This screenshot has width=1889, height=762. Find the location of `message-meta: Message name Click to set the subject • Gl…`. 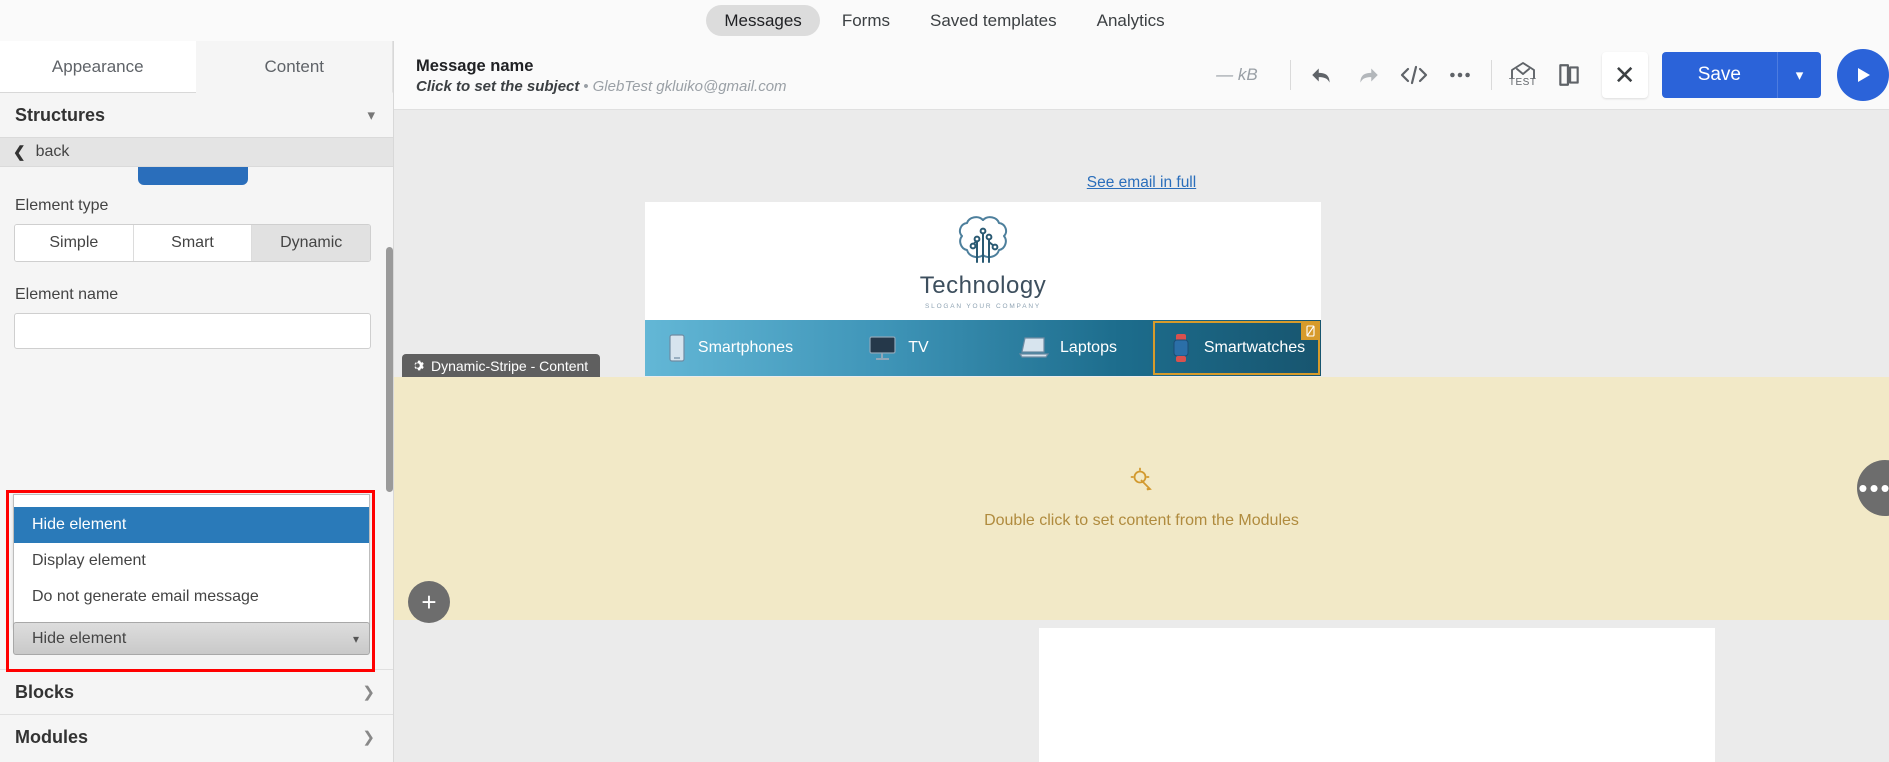

message-meta: Message name Click to set the subject • Gl… is located at coordinates (601, 75).